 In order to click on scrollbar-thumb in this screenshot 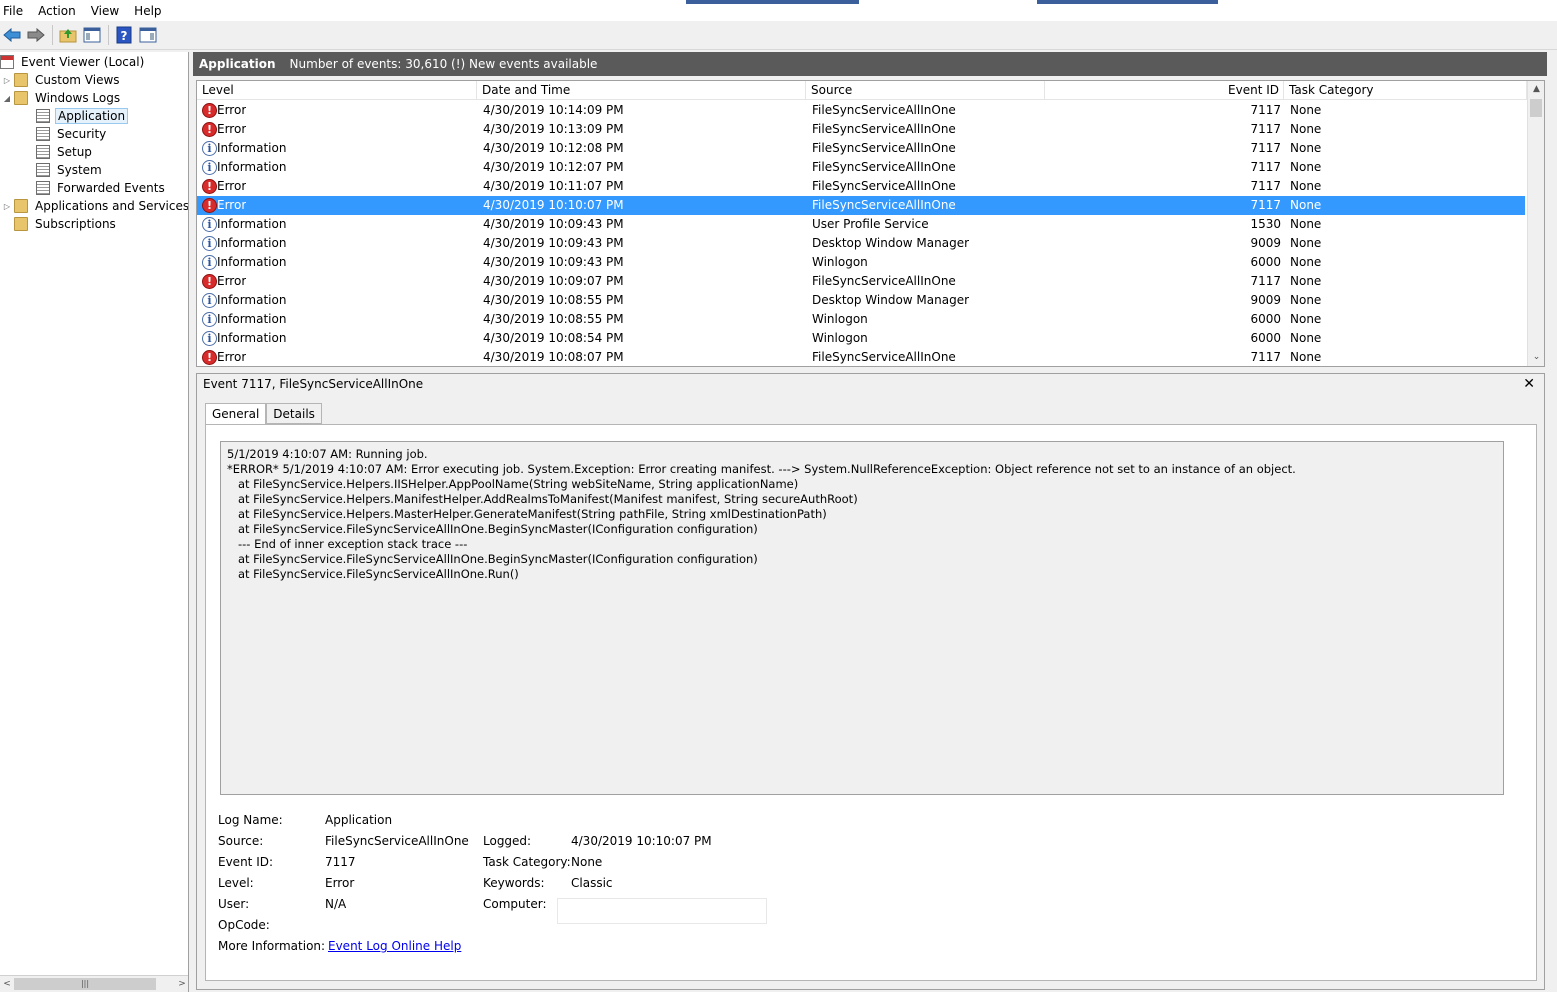, I will do `click(1536, 108)`.